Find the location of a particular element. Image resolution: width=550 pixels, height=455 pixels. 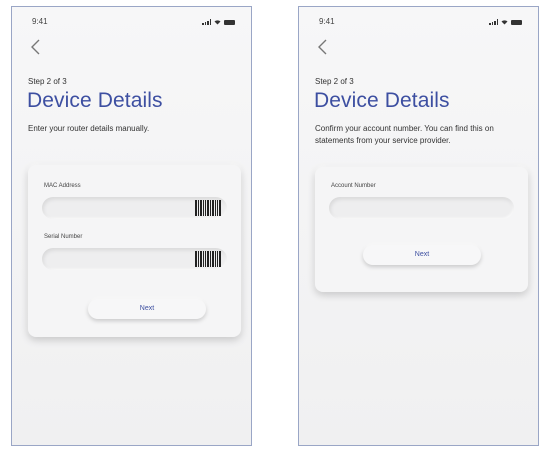

mac-address-field is located at coordinates (134, 208).